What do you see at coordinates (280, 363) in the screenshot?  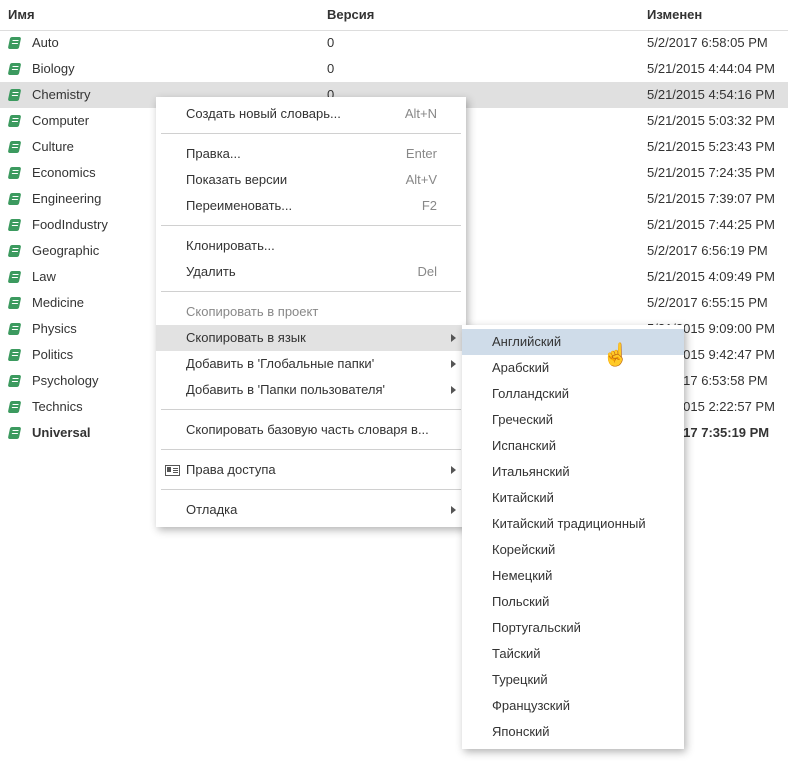 I see `menu-item-label: Добавить в 'Глобальные папки'` at bounding box center [280, 363].